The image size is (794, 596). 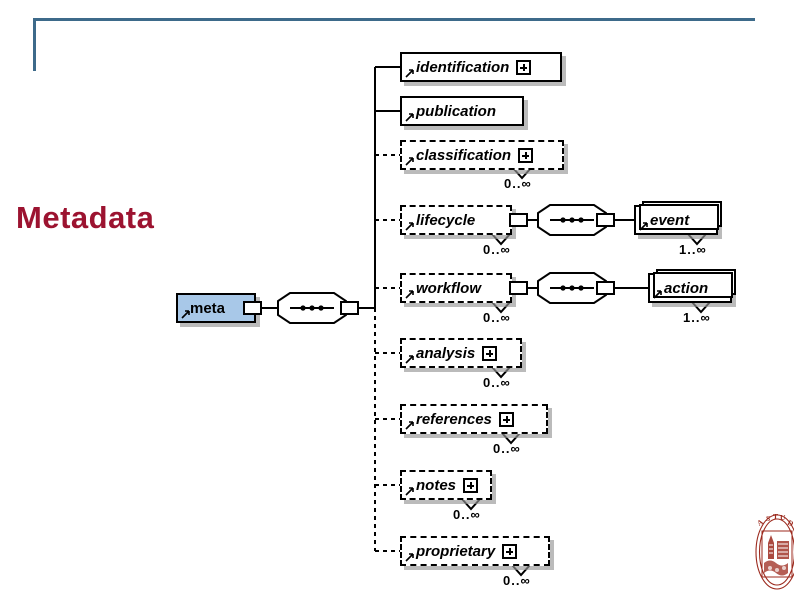 I want to click on cardinality-analysis: 0..∞, so click(x=497, y=382).